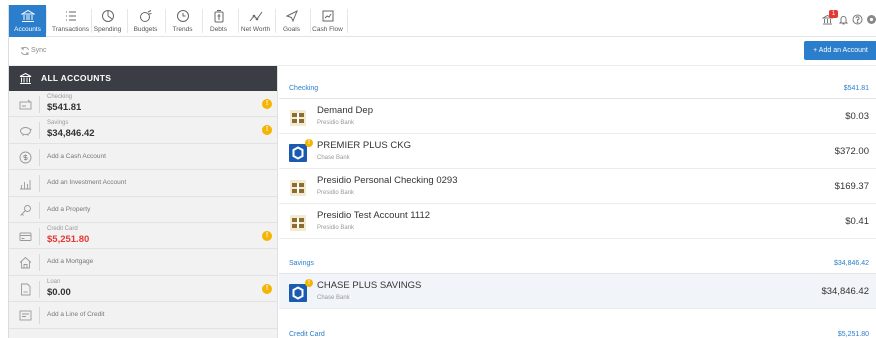 This screenshot has height=338, width=876. I want to click on sidebar-item-amount: $5,251.80, so click(68, 239).